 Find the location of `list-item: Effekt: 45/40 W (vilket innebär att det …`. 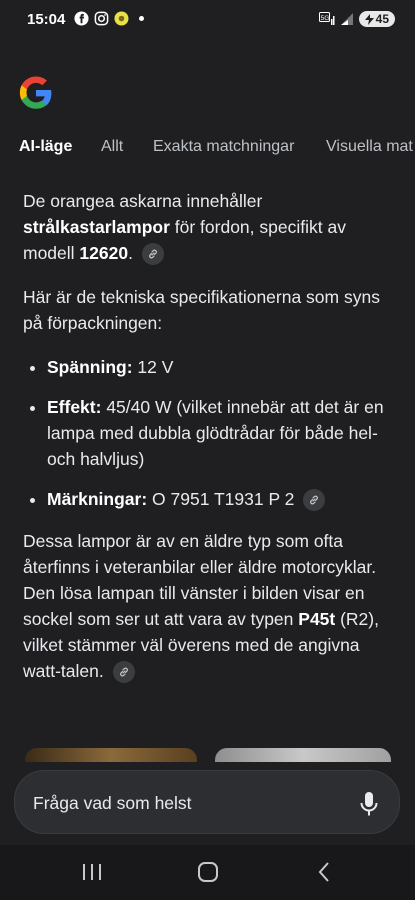

list-item: Effekt: 45/40 W (vilket innebär att det … is located at coordinates (220, 433).